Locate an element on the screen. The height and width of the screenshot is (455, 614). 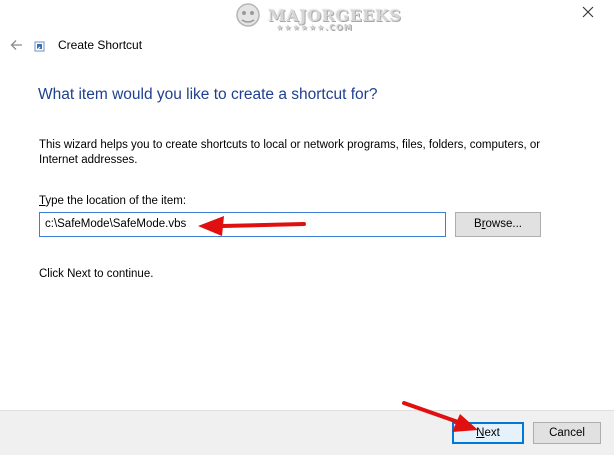
watermark-mascot-icon is located at coordinates (248, 15).